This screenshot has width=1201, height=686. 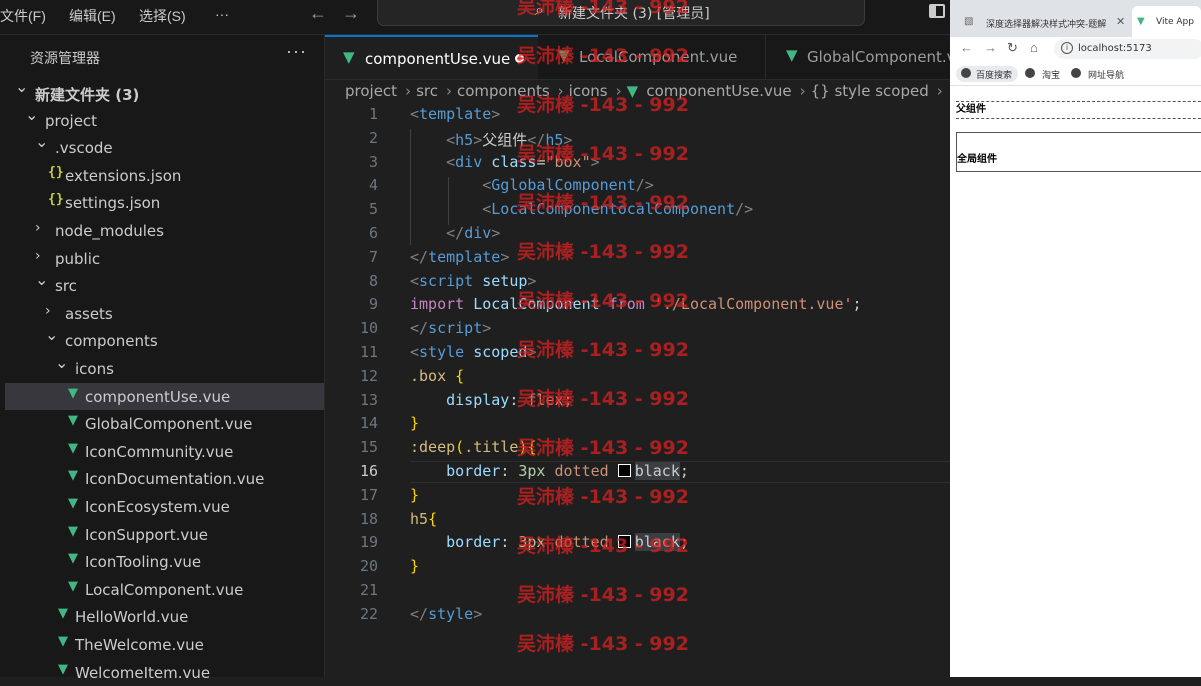 What do you see at coordinates (164, 146) in the screenshot?
I see `tree-item: ⌄ .vscode` at bounding box center [164, 146].